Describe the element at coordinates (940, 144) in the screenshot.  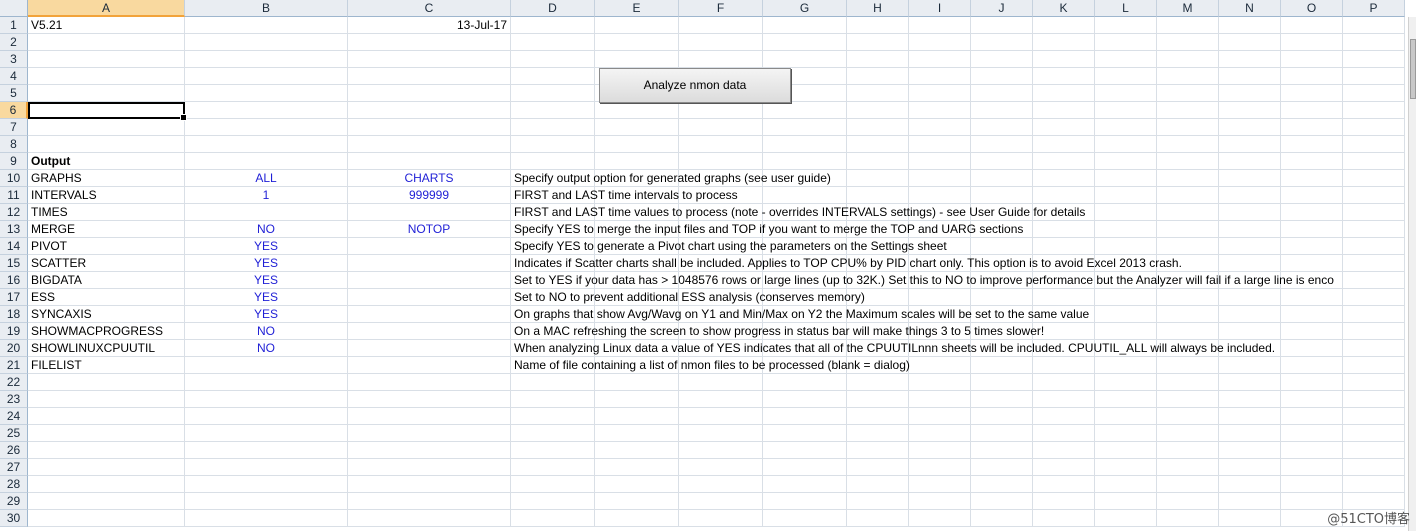
I see `cell-i8` at that location.